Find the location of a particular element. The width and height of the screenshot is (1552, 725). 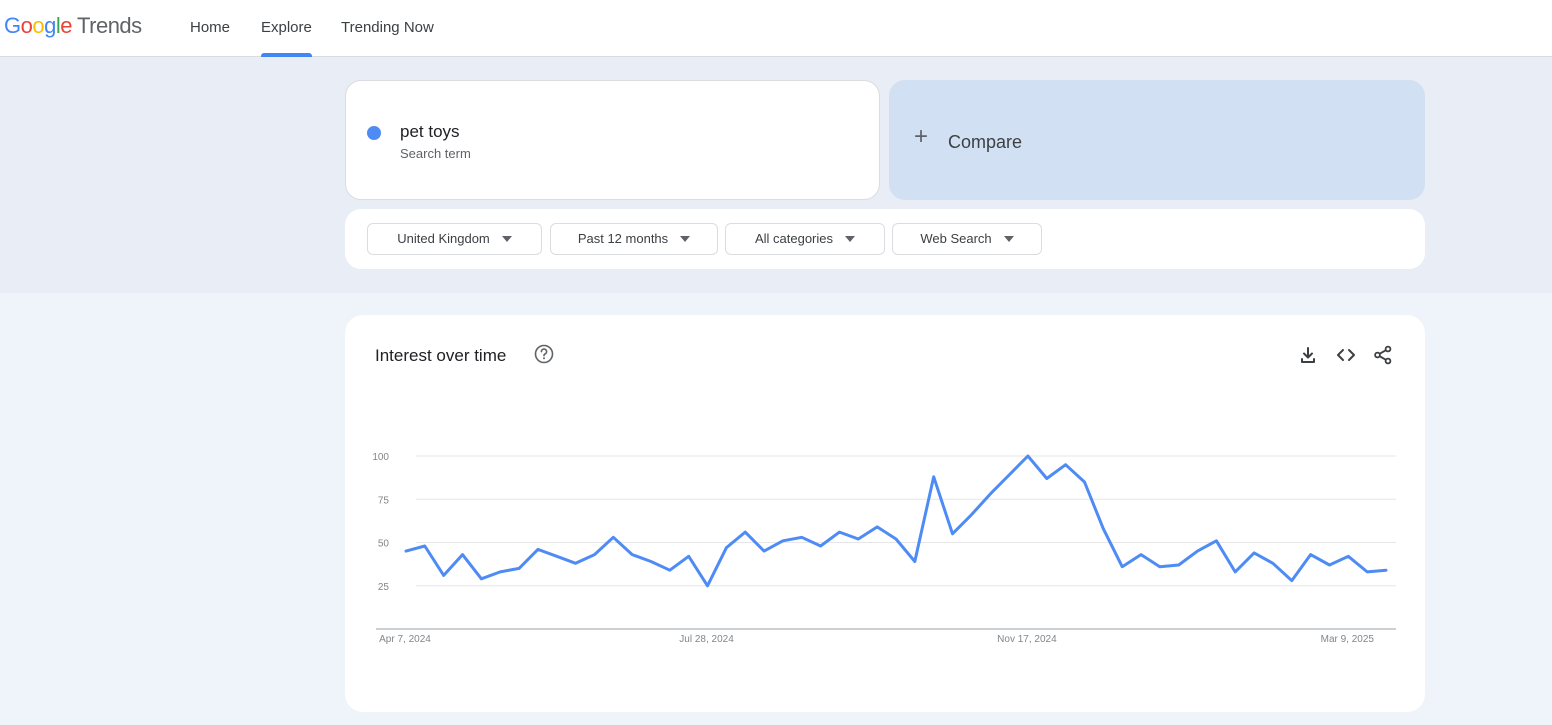

search-type-filter: Web Search is located at coordinates (967, 239).